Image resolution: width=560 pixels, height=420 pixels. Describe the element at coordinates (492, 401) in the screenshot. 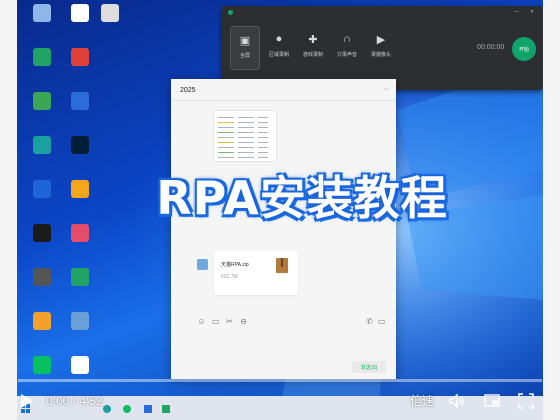

I see `picture-in-picture-icon` at that location.